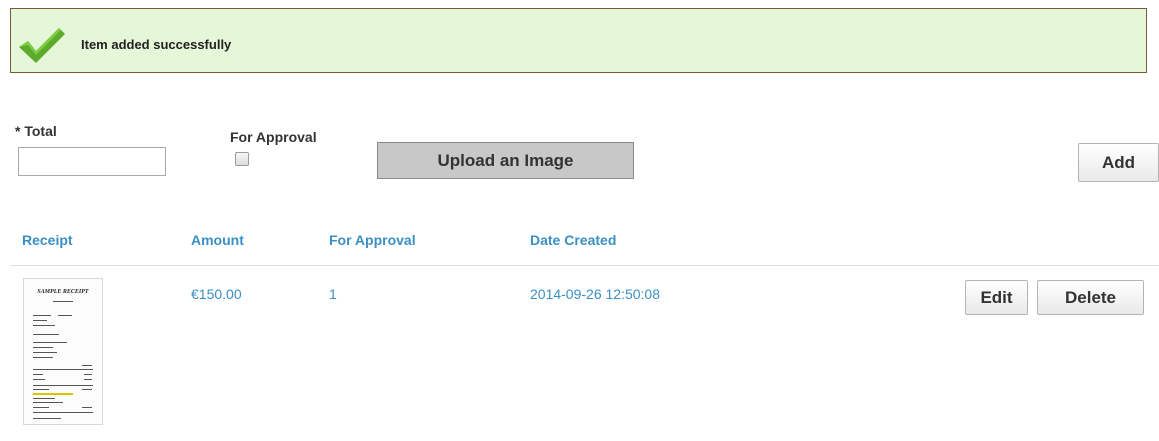 Image resolution: width=1159 pixels, height=441 pixels. What do you see at coordinates (578, 40) in the screenshot?
I see `success-banner: Item added successfully` at bounding box center [578, 40].